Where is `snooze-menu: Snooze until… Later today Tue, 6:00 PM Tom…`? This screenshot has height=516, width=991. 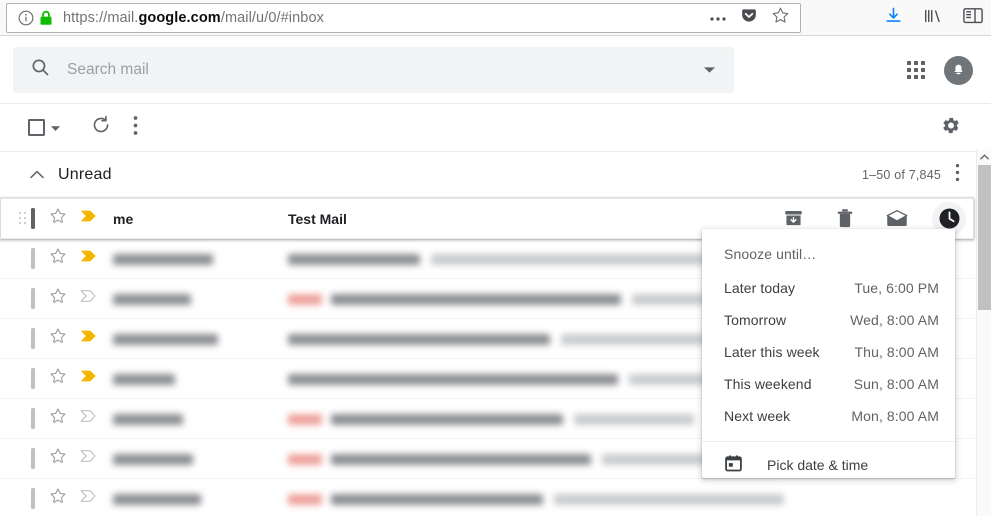 snooze-menu: Snooze until… Later today Tue, 6:00 PM Tom… is located at coordinates (828, 353).